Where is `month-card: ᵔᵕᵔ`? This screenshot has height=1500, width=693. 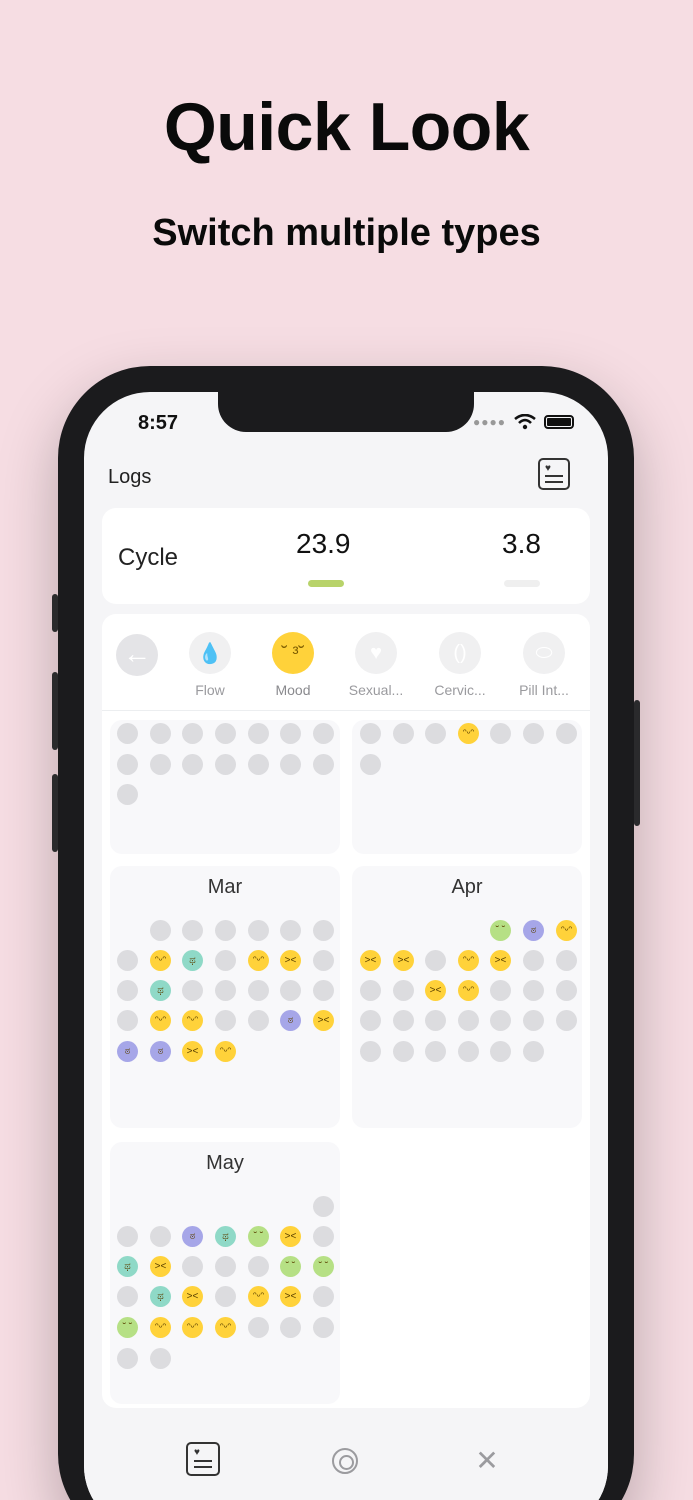
month-card: ᵔᵕᵔ is located at coordinates (467, 787).